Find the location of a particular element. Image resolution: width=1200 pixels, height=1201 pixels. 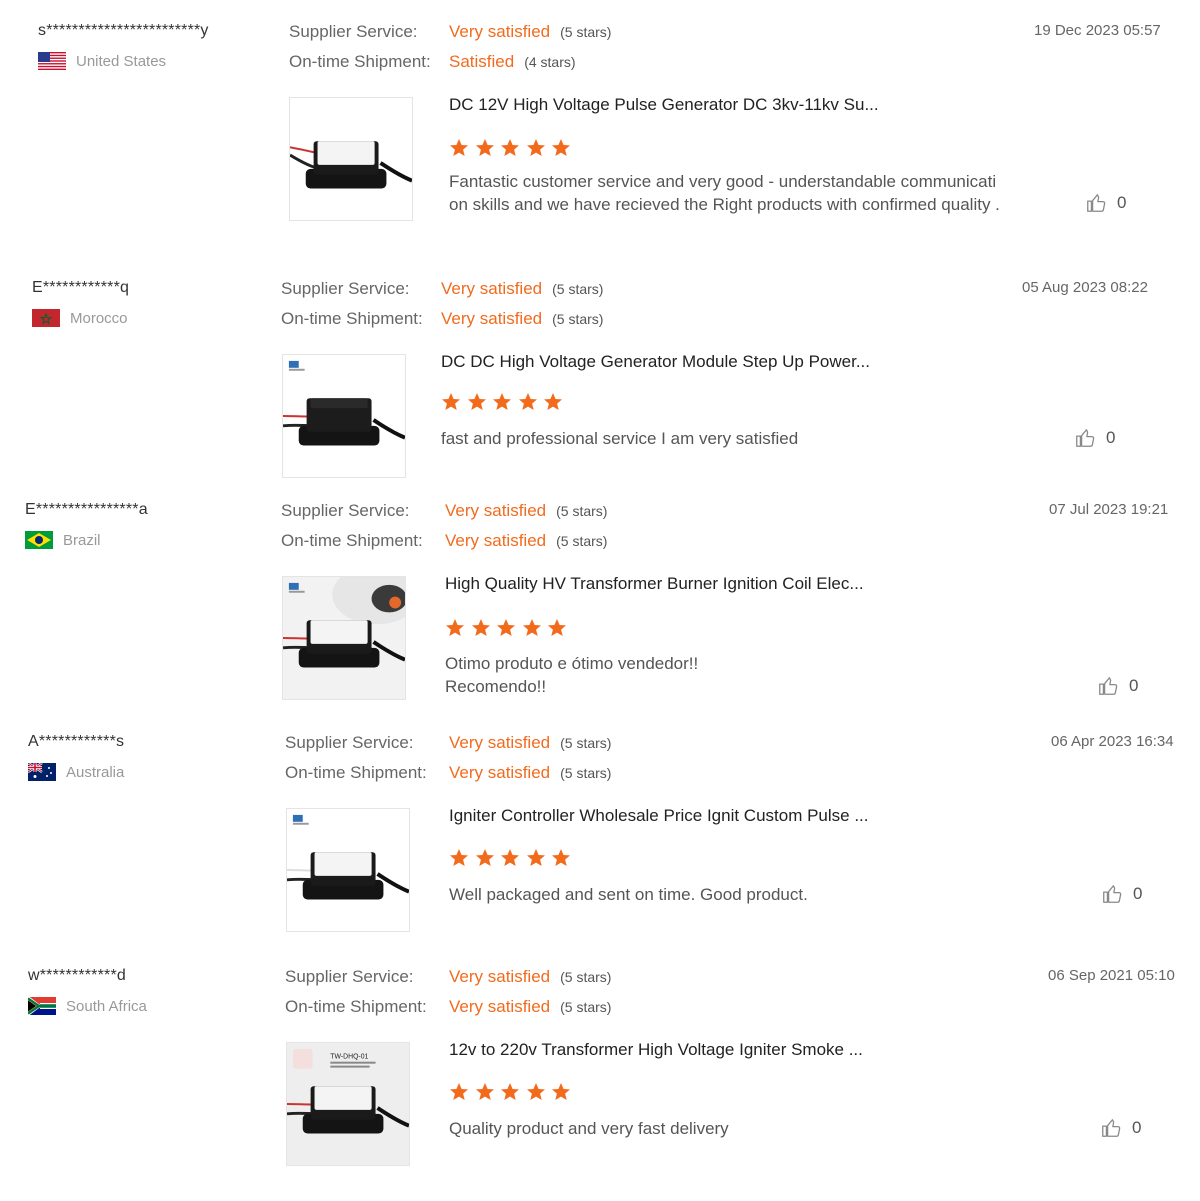

brazil-flag-icon is located at coordinates (39, 540).